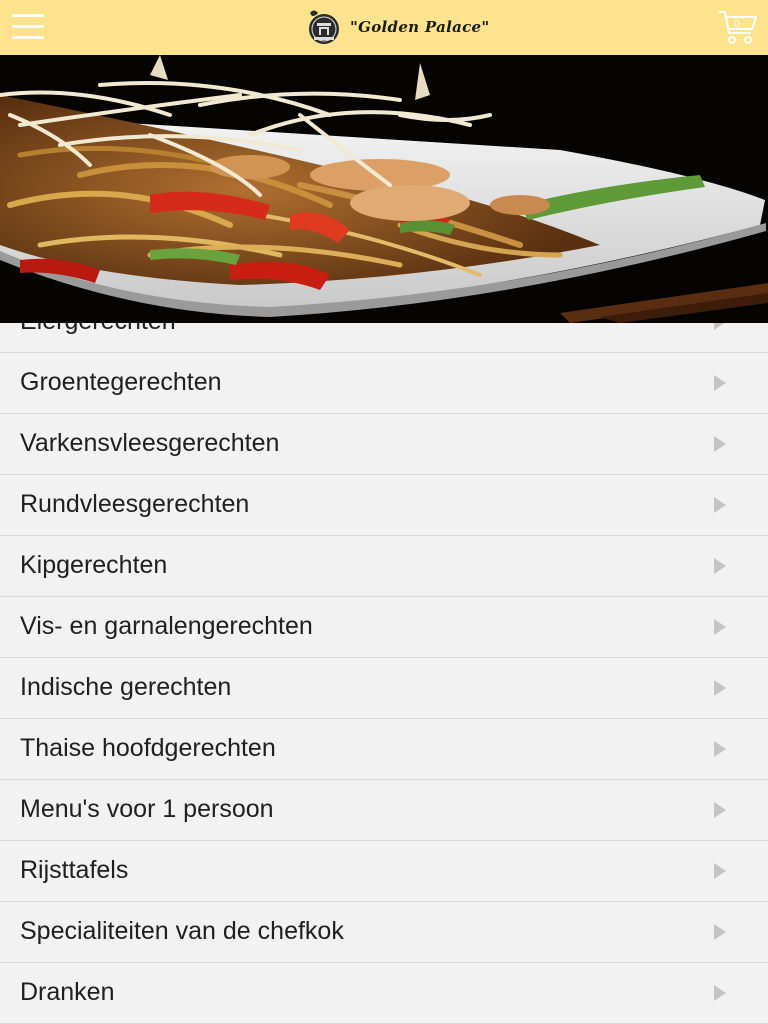 This screenshot has height=1024, width=768. I want to click on restaurant-logo: "Golden Palace", so click(397, 27).